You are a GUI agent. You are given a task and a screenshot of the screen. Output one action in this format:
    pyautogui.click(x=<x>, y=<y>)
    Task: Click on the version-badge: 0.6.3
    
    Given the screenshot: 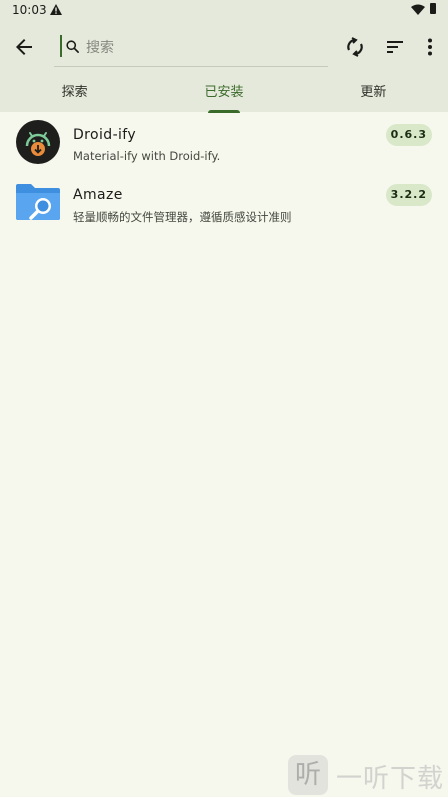 What is the action you would take?
    pyautogui.click(x=408, y=135)
    